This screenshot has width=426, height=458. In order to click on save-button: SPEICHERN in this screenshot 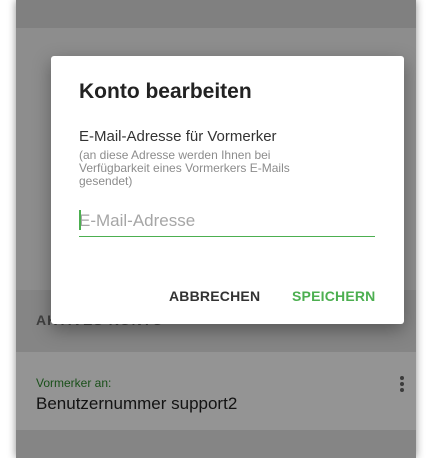, I will do `click(333, 296)`.